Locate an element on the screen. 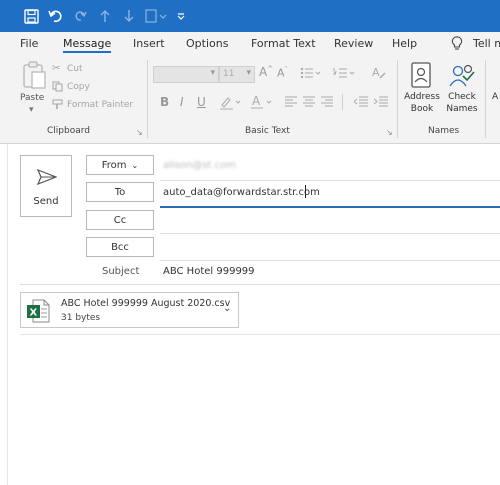 Image resolution: width=500 pixels, height=485 pixels. menu-format-text: Format Text is located at coordinates (283, 43).